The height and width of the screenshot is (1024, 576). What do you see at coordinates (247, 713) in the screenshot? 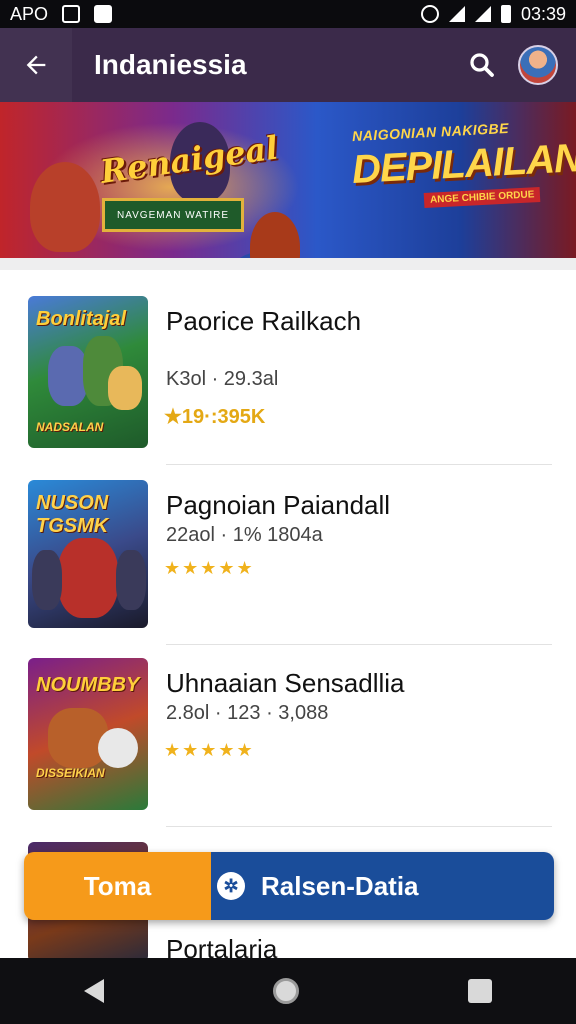
I see `game-meta: 2.8ol · 123 · 3,088` at bounding box center [247, 713].